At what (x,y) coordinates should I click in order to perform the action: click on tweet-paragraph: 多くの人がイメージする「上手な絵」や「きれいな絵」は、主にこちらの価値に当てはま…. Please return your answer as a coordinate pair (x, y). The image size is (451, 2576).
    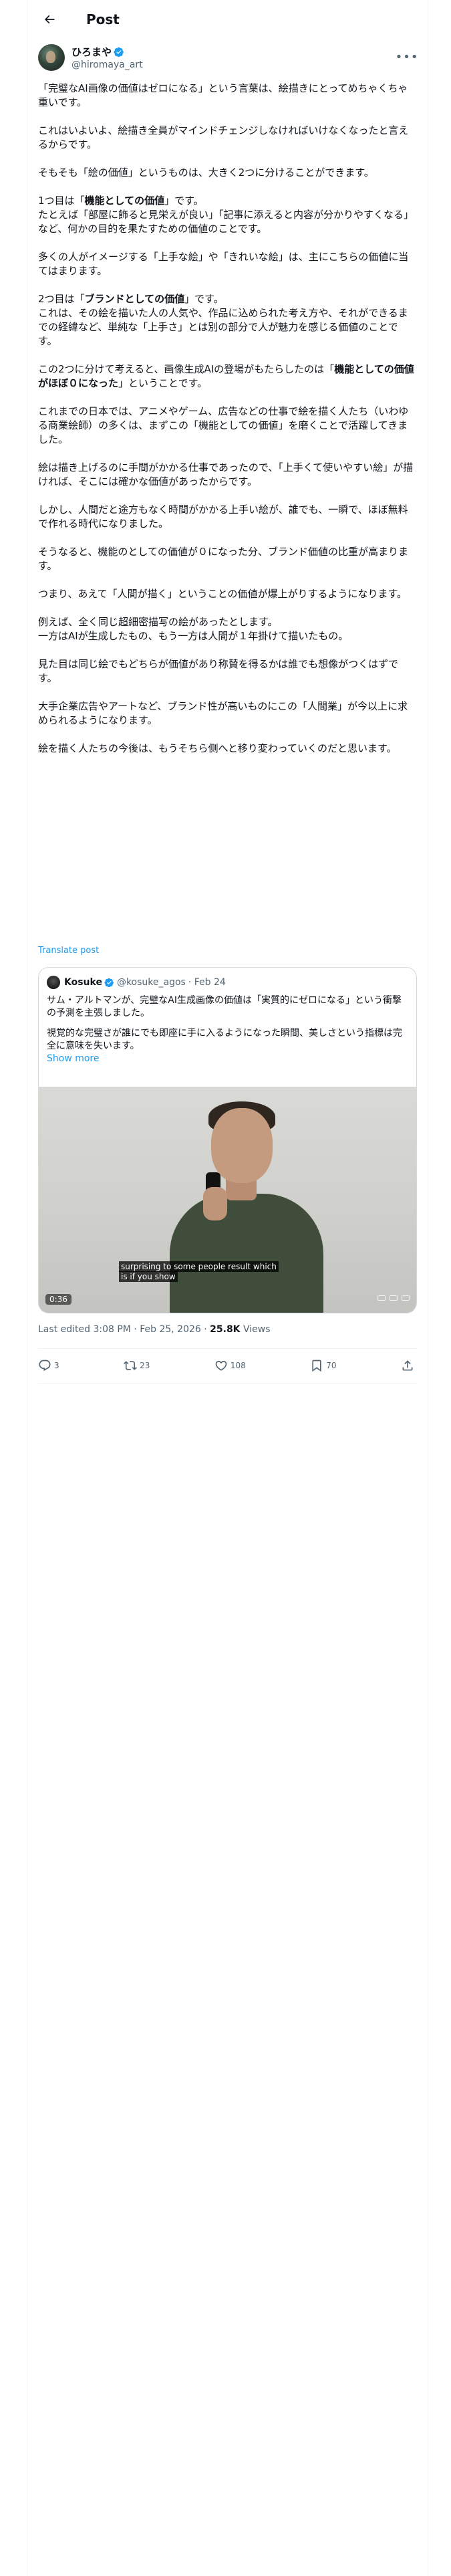
    Looking at the image, I should click on (223, 264).